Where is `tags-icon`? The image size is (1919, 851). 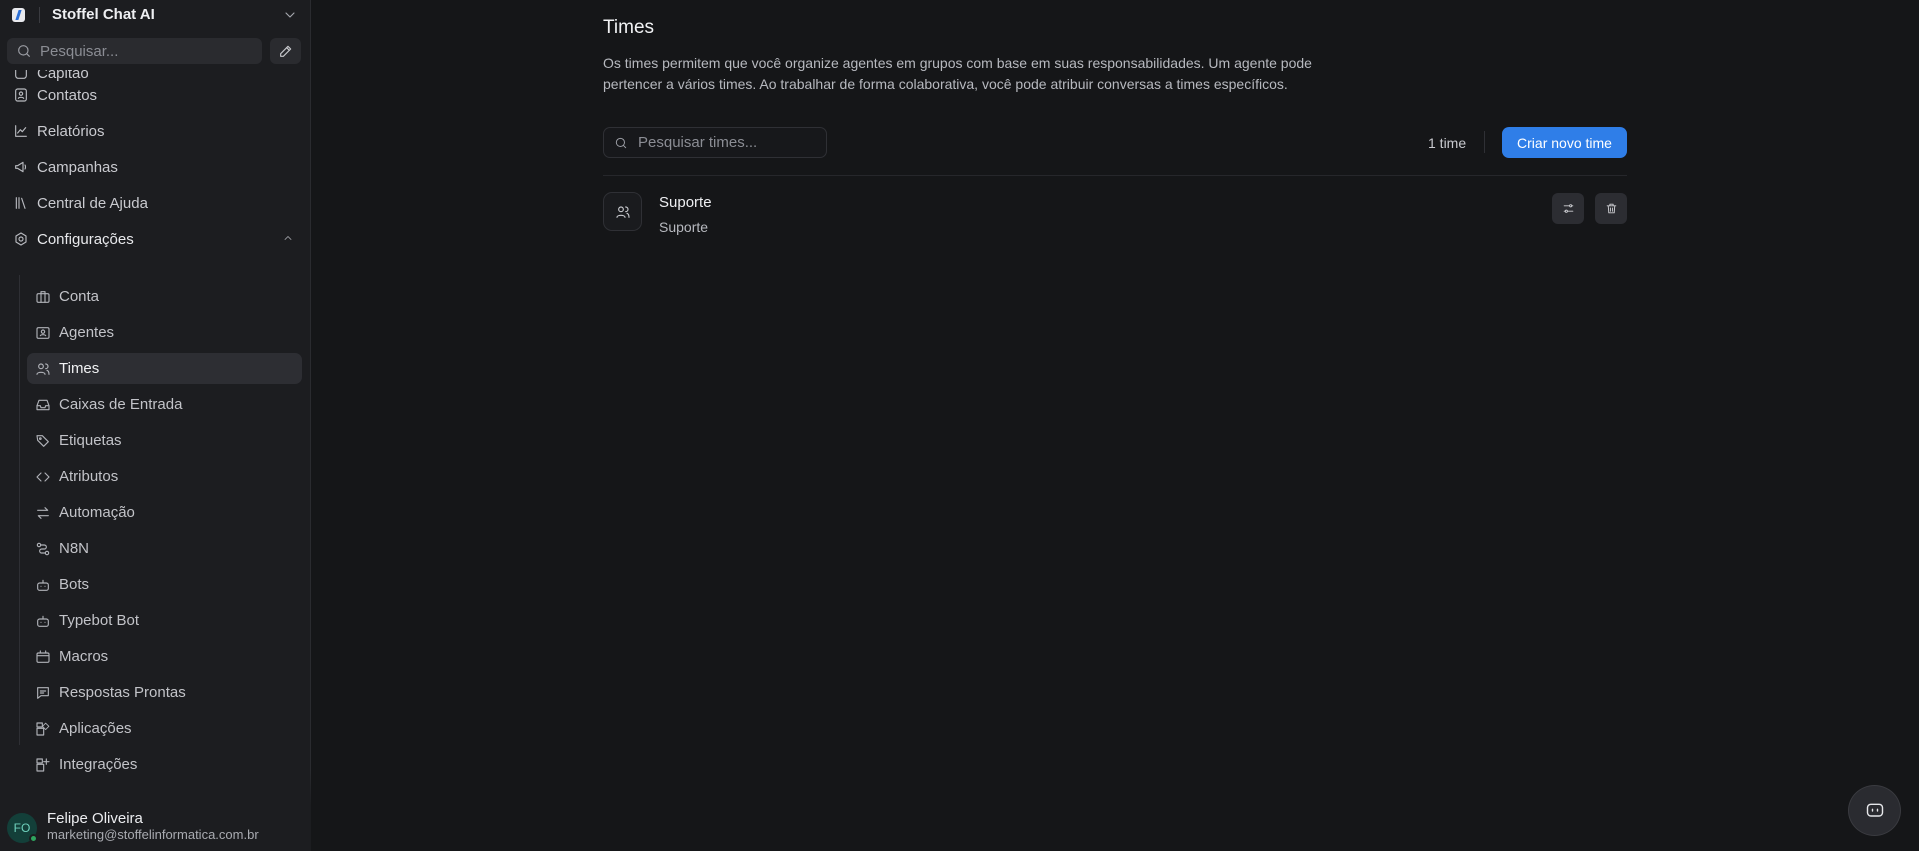 tags-icon is located at coordinates (43, 441).